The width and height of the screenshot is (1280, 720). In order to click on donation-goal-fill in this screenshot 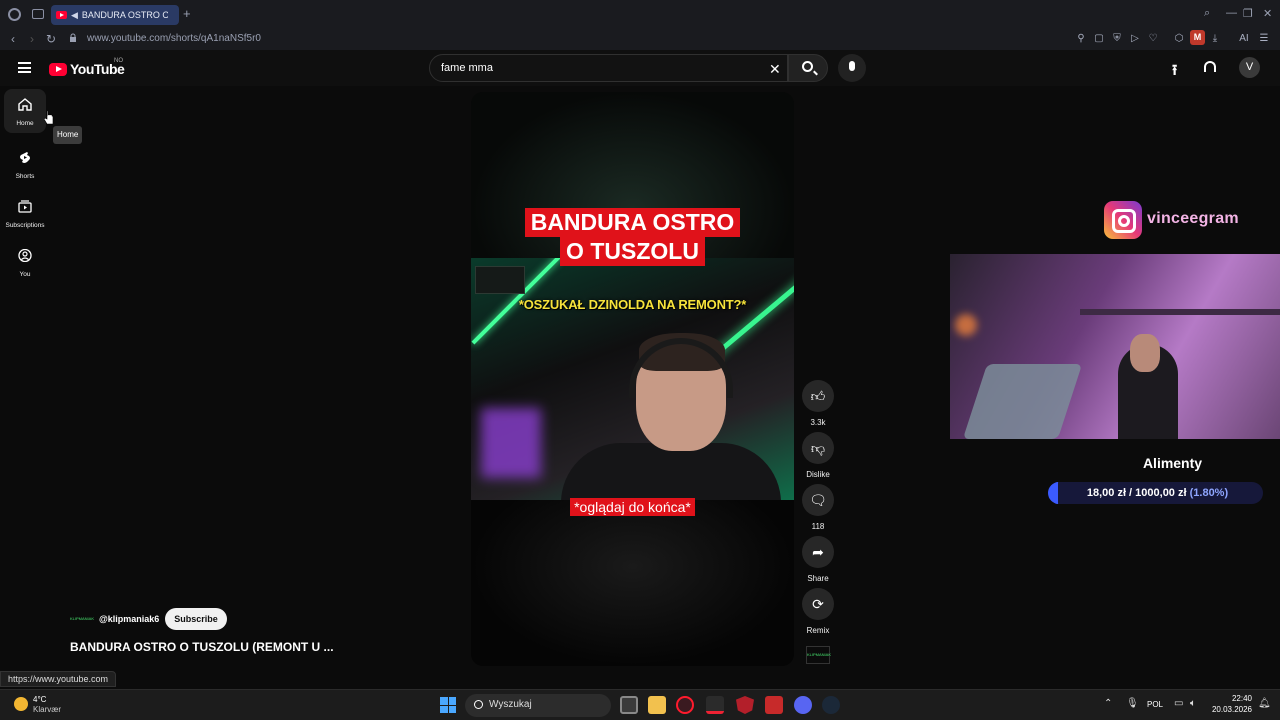, I will do `click(1055, 493)`.